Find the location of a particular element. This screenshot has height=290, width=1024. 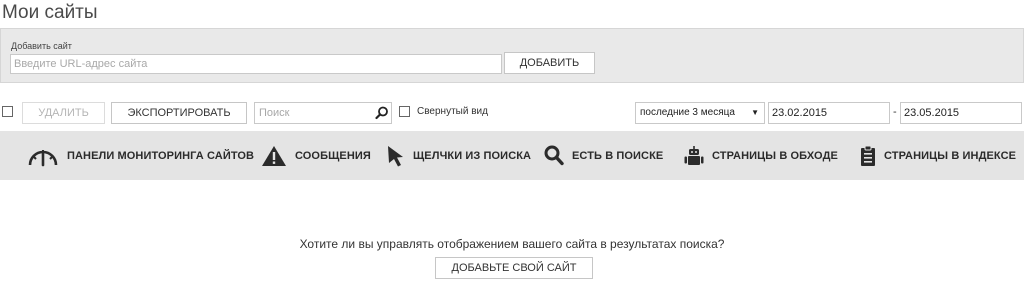

date-to-input is located at coordinates (961, 113).